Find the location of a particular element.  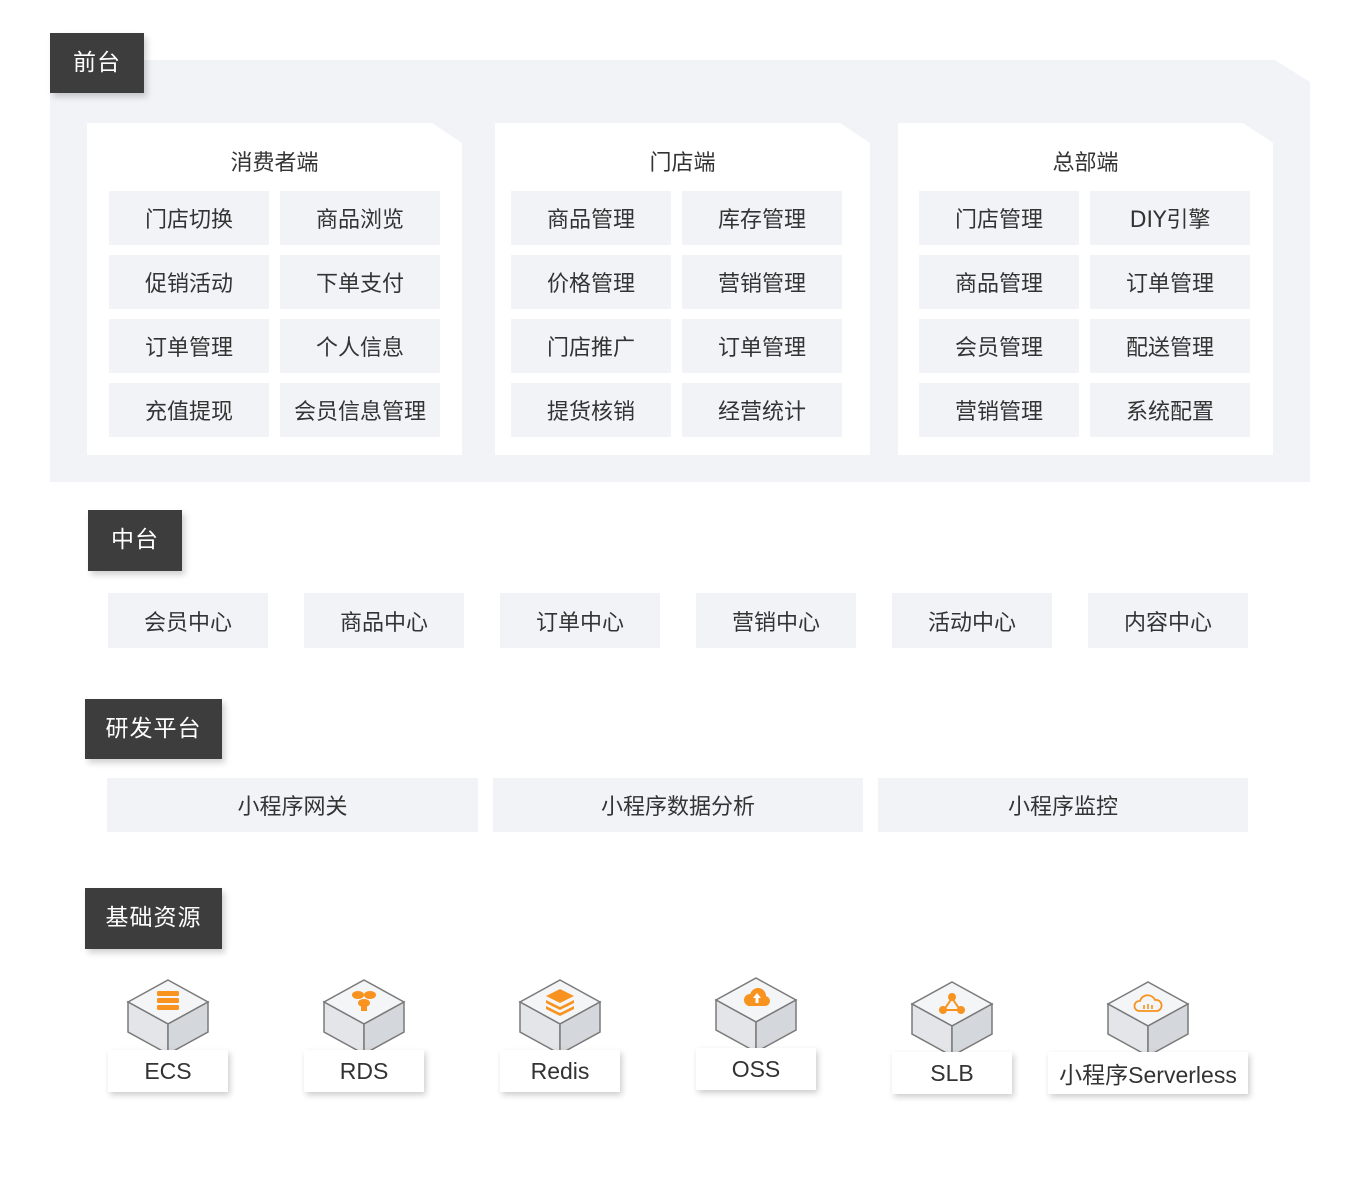

server-stack-icon is located at coordinates (168, 1017).